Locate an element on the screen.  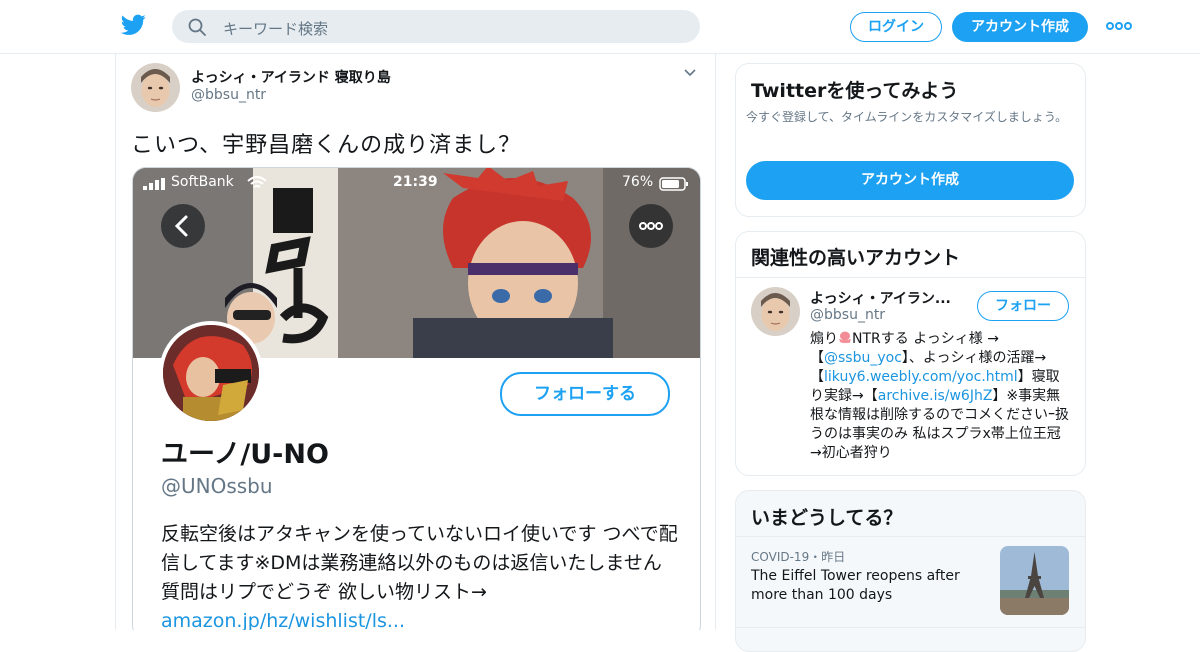
status-battery: 76% is located at coordinates (638, 182).